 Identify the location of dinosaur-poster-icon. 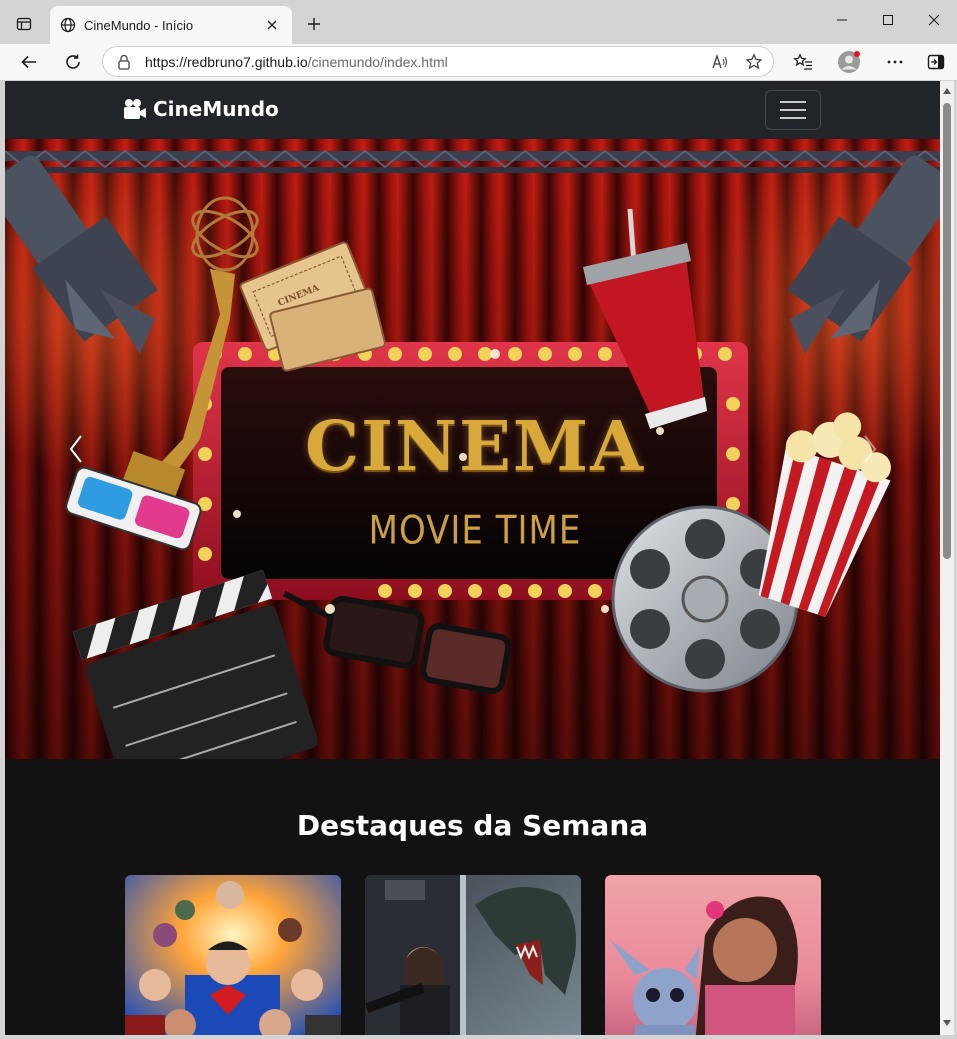
(473, 955).